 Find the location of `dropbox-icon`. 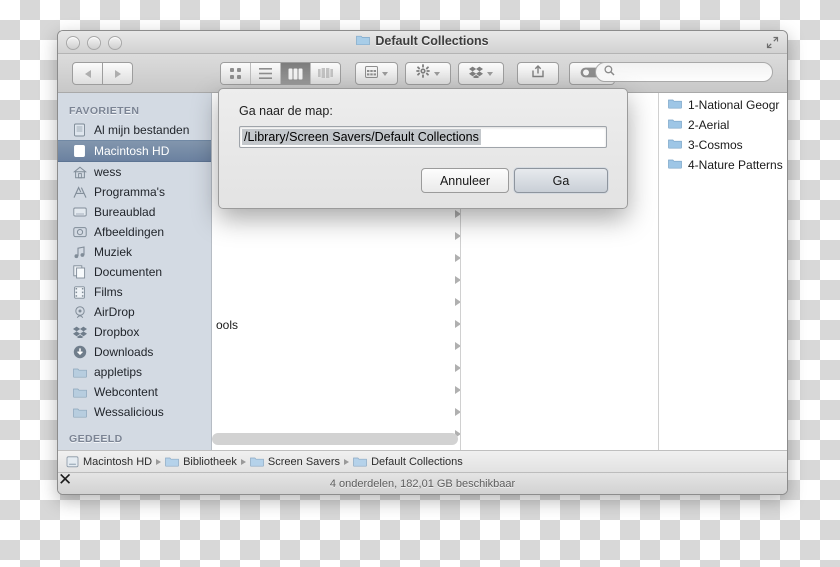

dropbox-icon is located at coordinates (476, 74).